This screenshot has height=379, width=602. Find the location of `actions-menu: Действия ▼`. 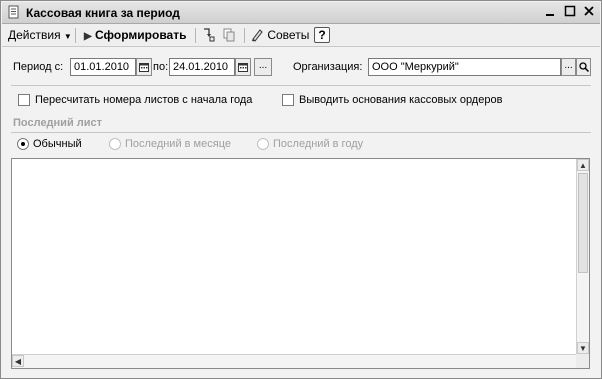

actions-menu: Действия ▼ is located at coordinates (40, 35).